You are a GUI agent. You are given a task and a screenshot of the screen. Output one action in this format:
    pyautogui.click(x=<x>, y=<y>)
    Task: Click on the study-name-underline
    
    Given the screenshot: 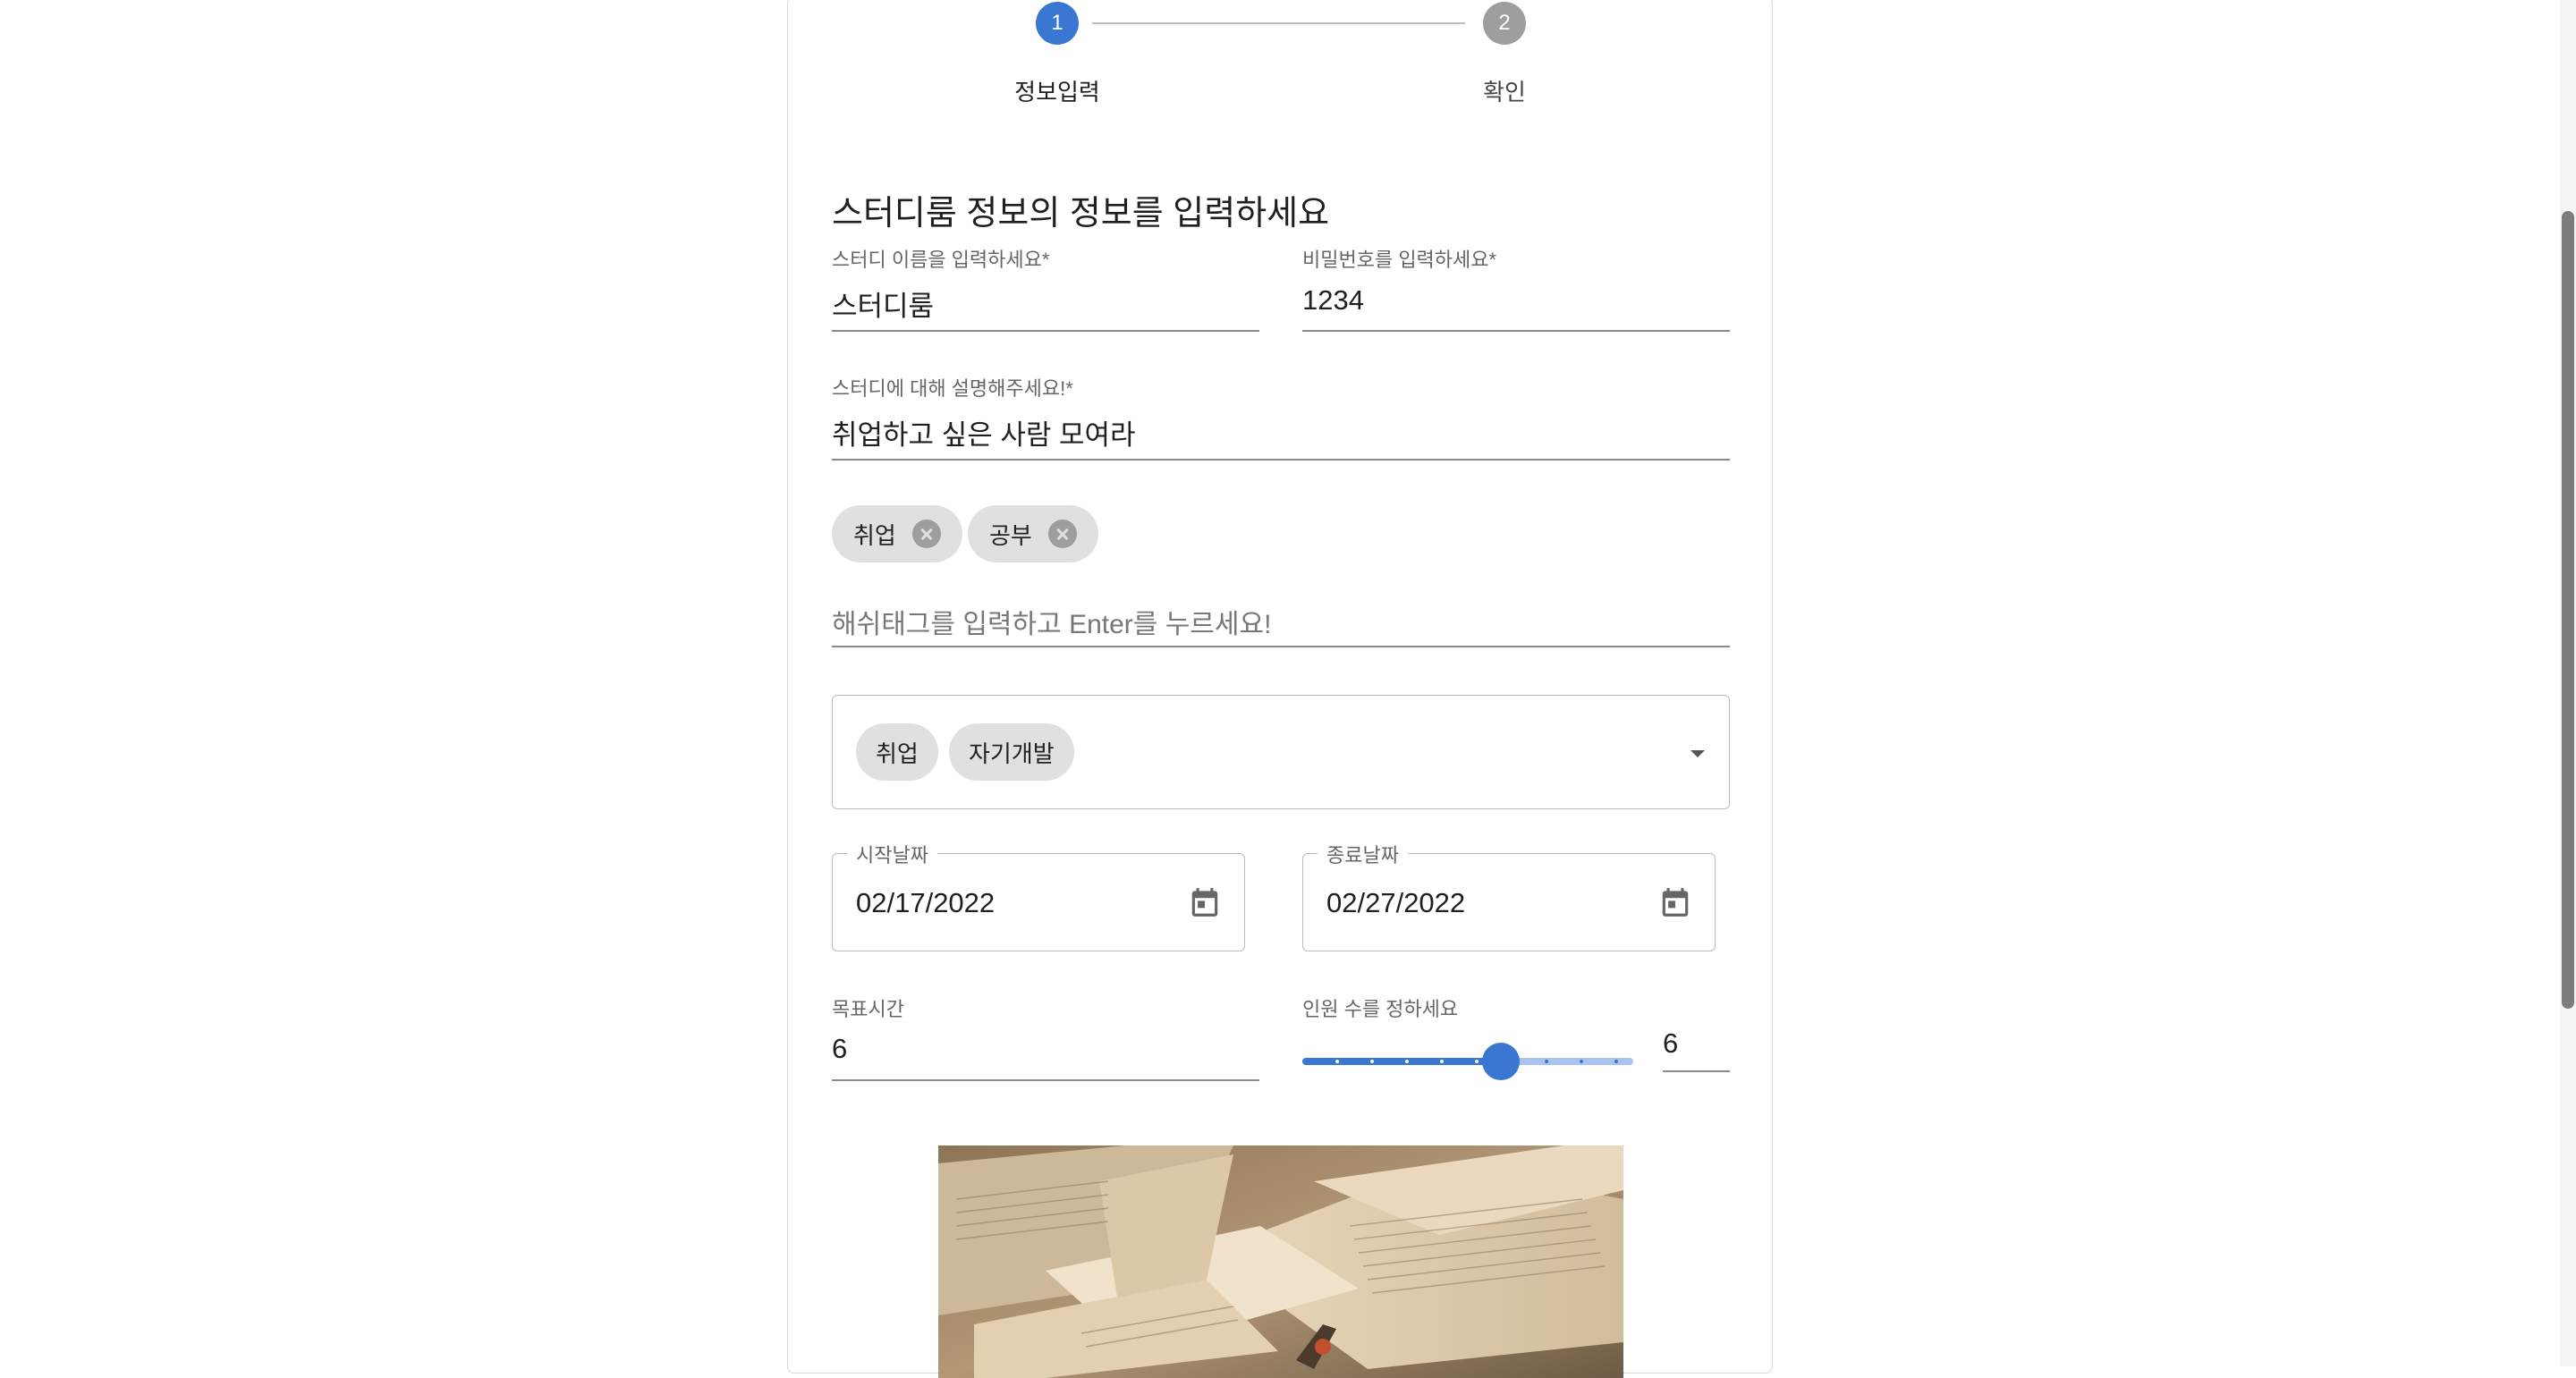 What is the action you would take?
    pyautogui.click(x=1045, y=331)
    